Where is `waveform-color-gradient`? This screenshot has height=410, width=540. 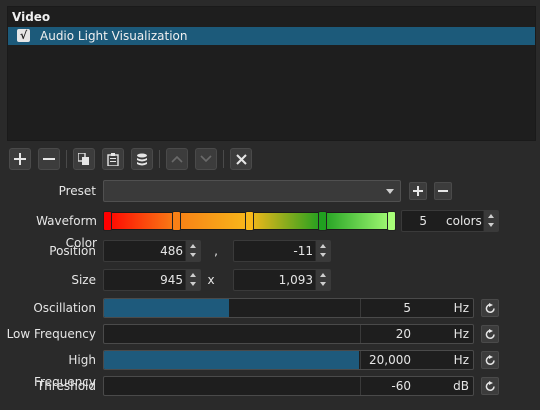 waveform-color-gradient is located at coordinates (249, 221).